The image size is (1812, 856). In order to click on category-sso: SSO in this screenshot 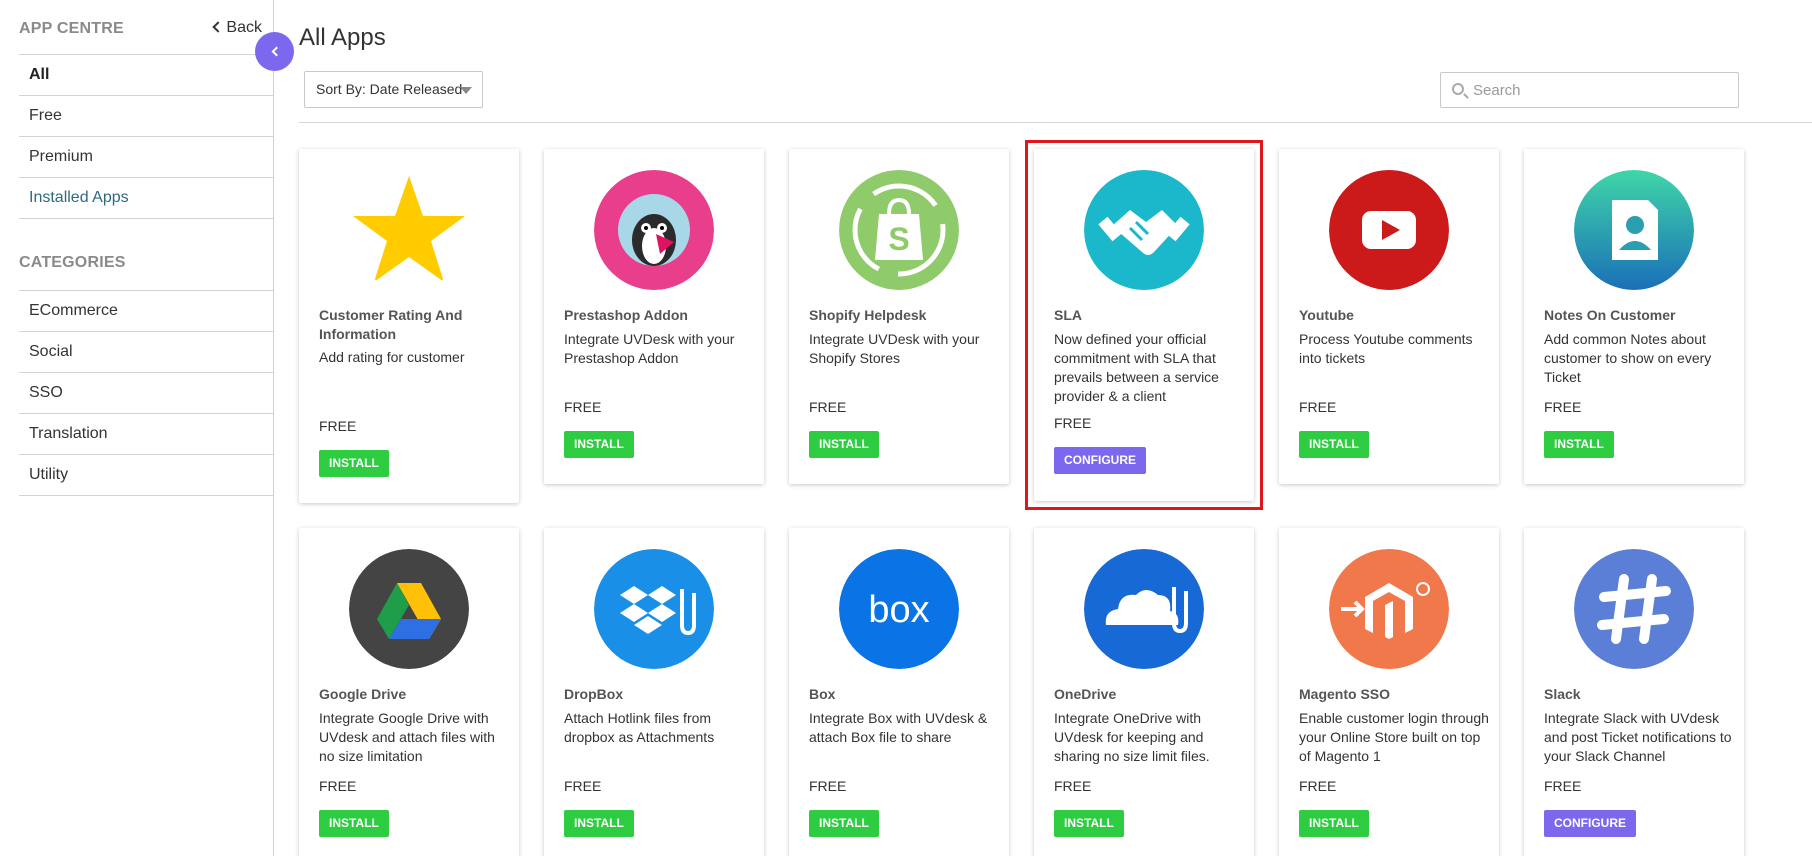, I will do `click(146, 393)`.